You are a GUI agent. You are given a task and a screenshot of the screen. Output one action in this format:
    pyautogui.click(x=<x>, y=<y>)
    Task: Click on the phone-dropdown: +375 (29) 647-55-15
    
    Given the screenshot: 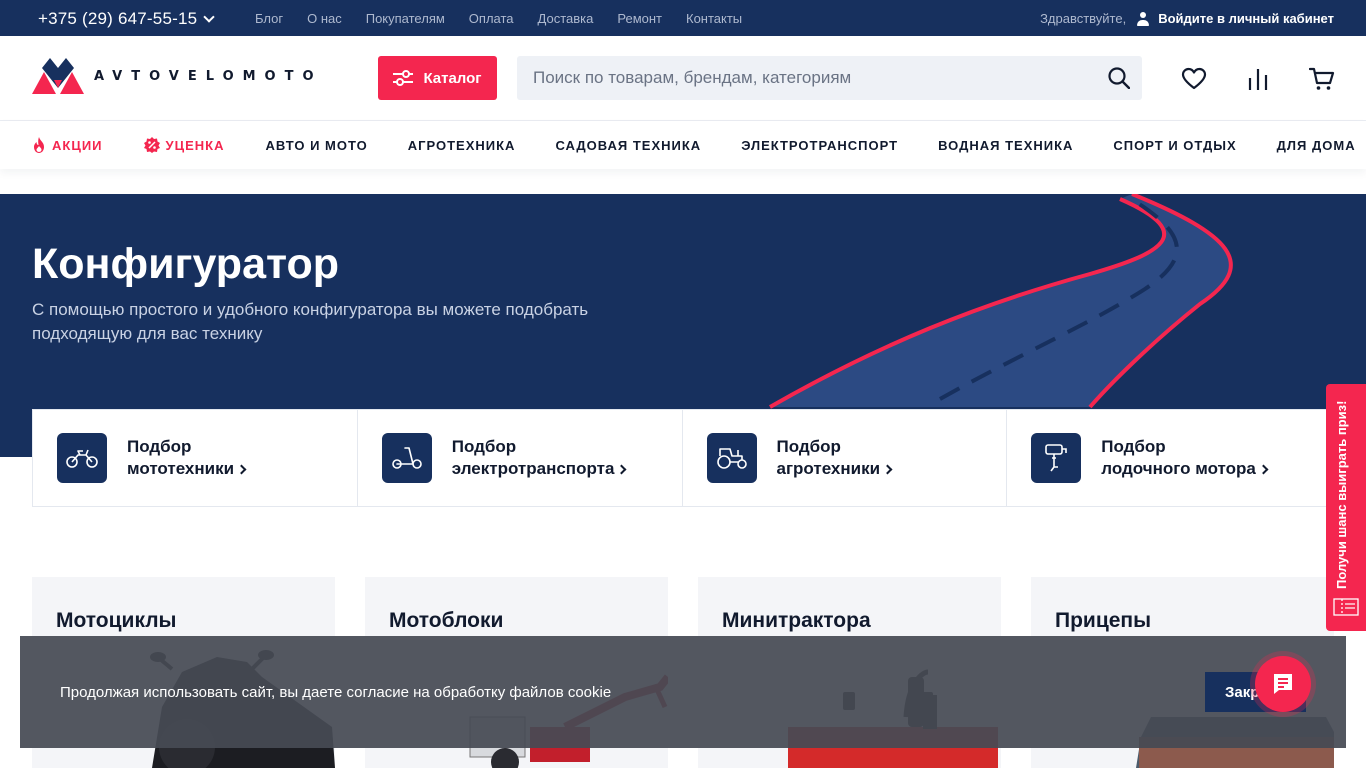 What is the action you would take?
    pyautogui.click(x=126, y=19)
    